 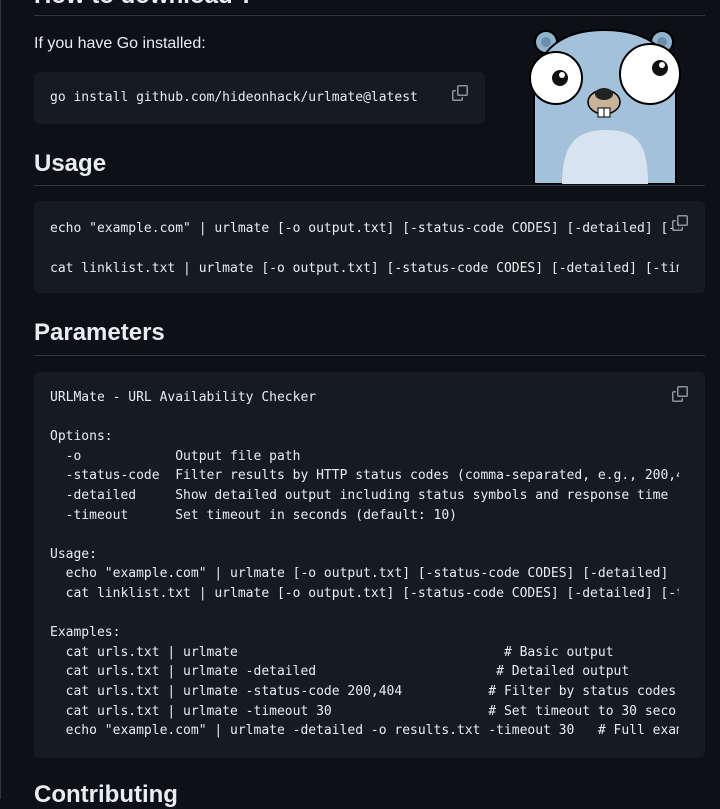 What do you see at coordinates (606, 103) in the screenshot?
I see `gopher-mascot-image` at bounding box center [606, 103].